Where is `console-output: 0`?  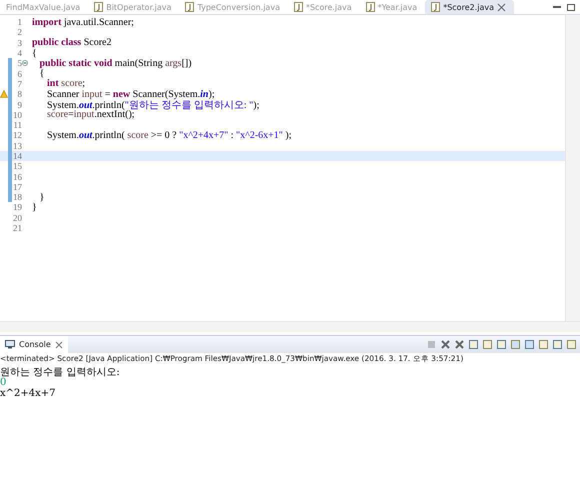 console-output: 0 is located at coordinates (4, 382).